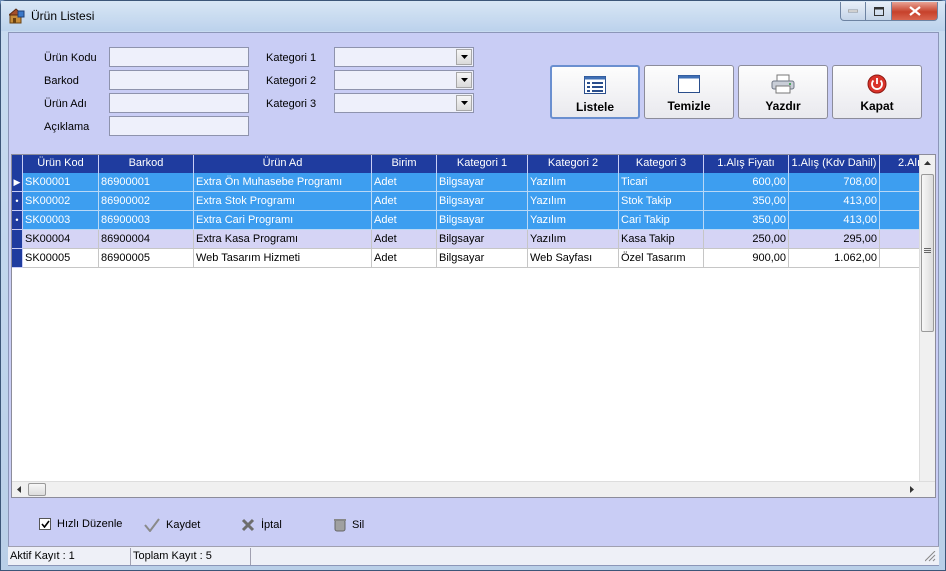 This screenshot has width=946, height=571. What do you see at coordinates (283, 239) in the screenshot?
I see `table-cell: Extra Kasa Programı` at bounding box center [283, 239].